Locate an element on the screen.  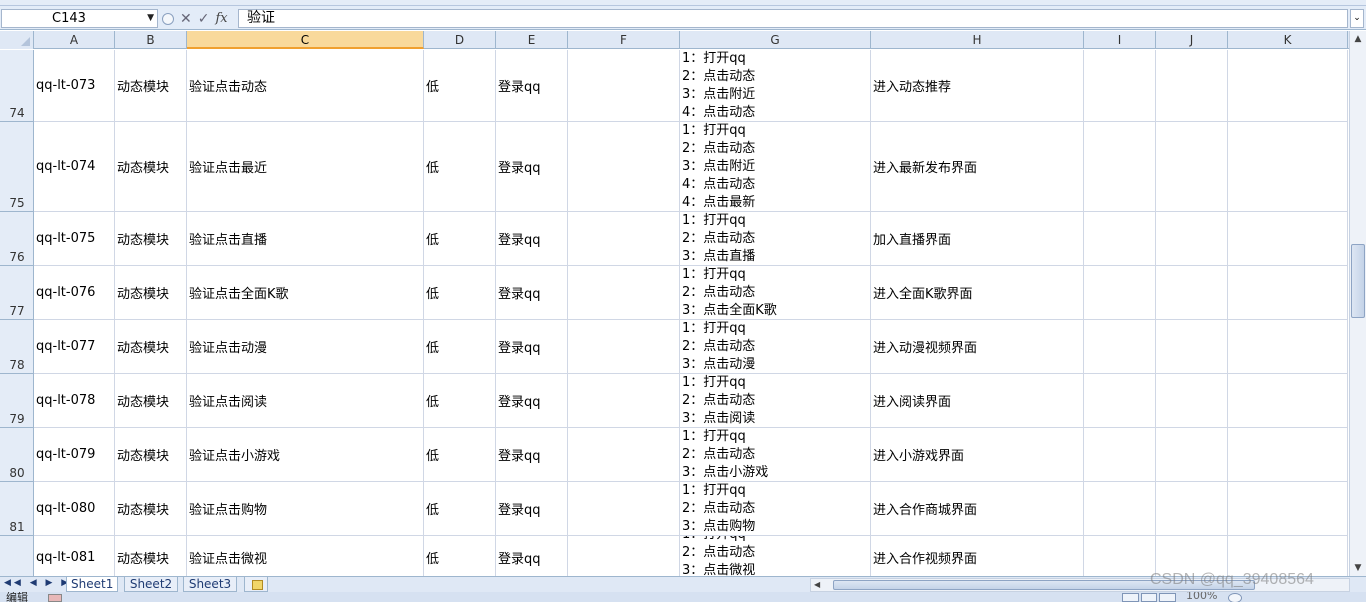
steps-cell: 1：打开qq 2：点击动态 3：点击小游戏 is located at coordinates (775, 455).